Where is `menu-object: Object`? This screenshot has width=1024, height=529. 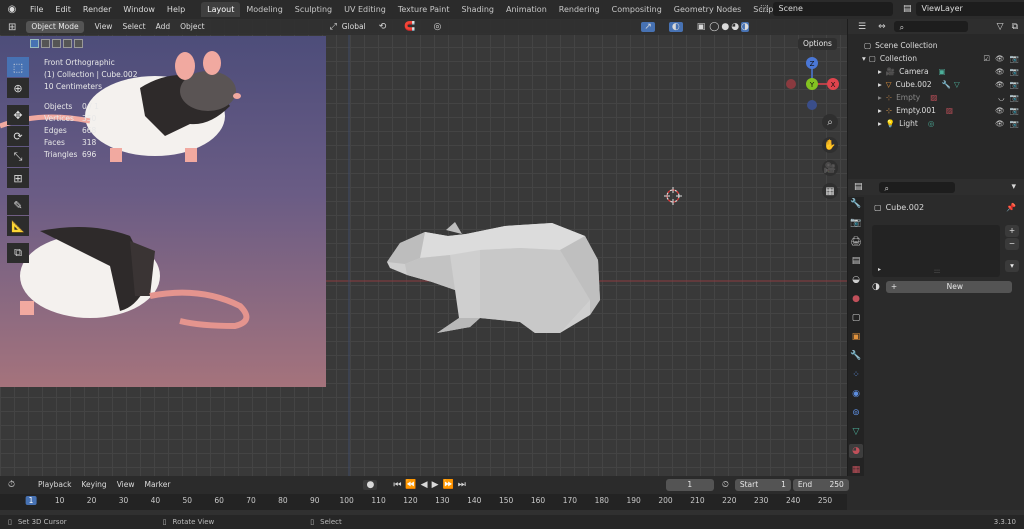
menu-object: Object is located at coordinates (192, 27).